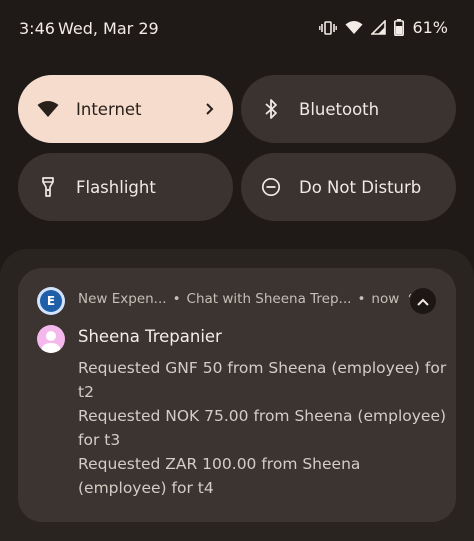 This screenshot has height=541, width=474. What do you see at coordinates (379, 27) in the screenshot?
I see `signal-icon` at bounding box center [379, 27].